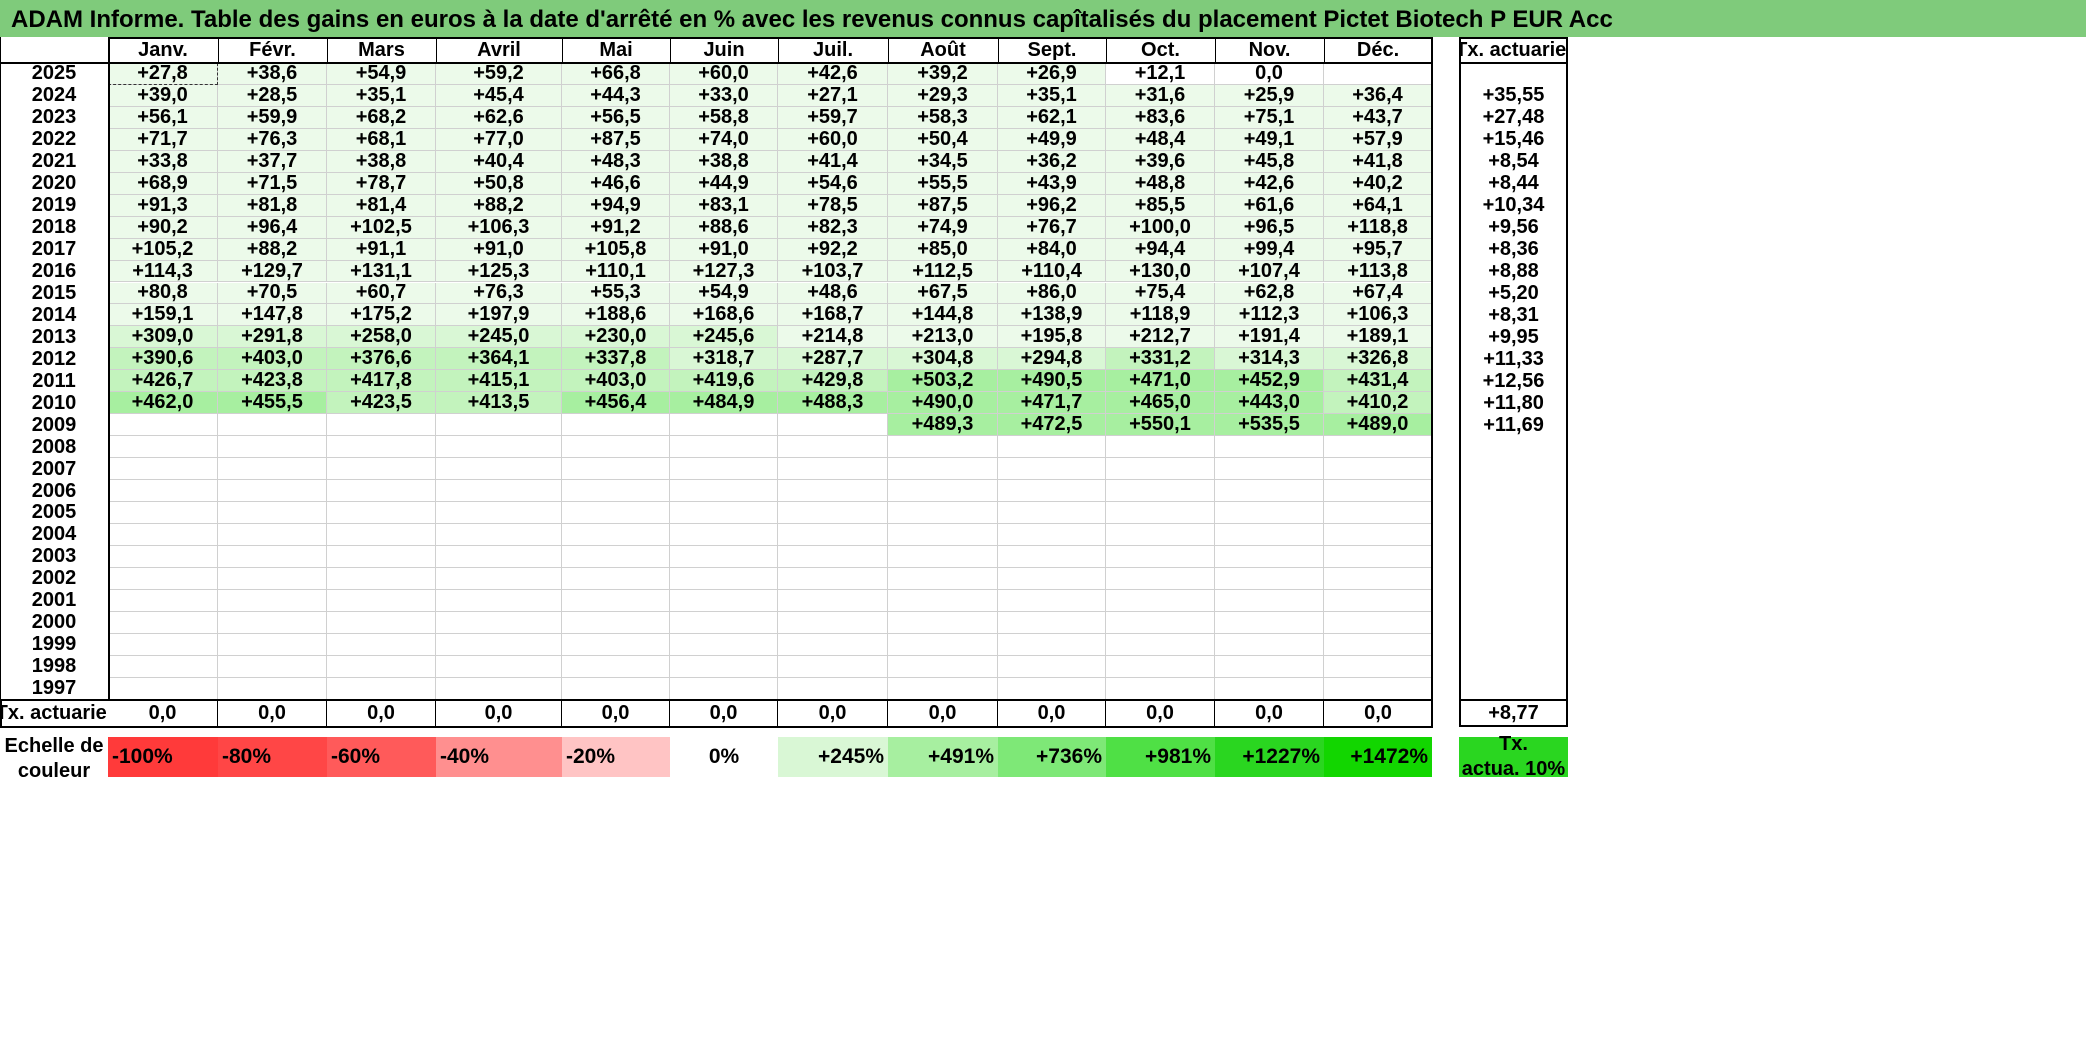  Describe the element at coordinates (1269, 403) in the screenshot. I see `table-cell: +443,0` at that location.